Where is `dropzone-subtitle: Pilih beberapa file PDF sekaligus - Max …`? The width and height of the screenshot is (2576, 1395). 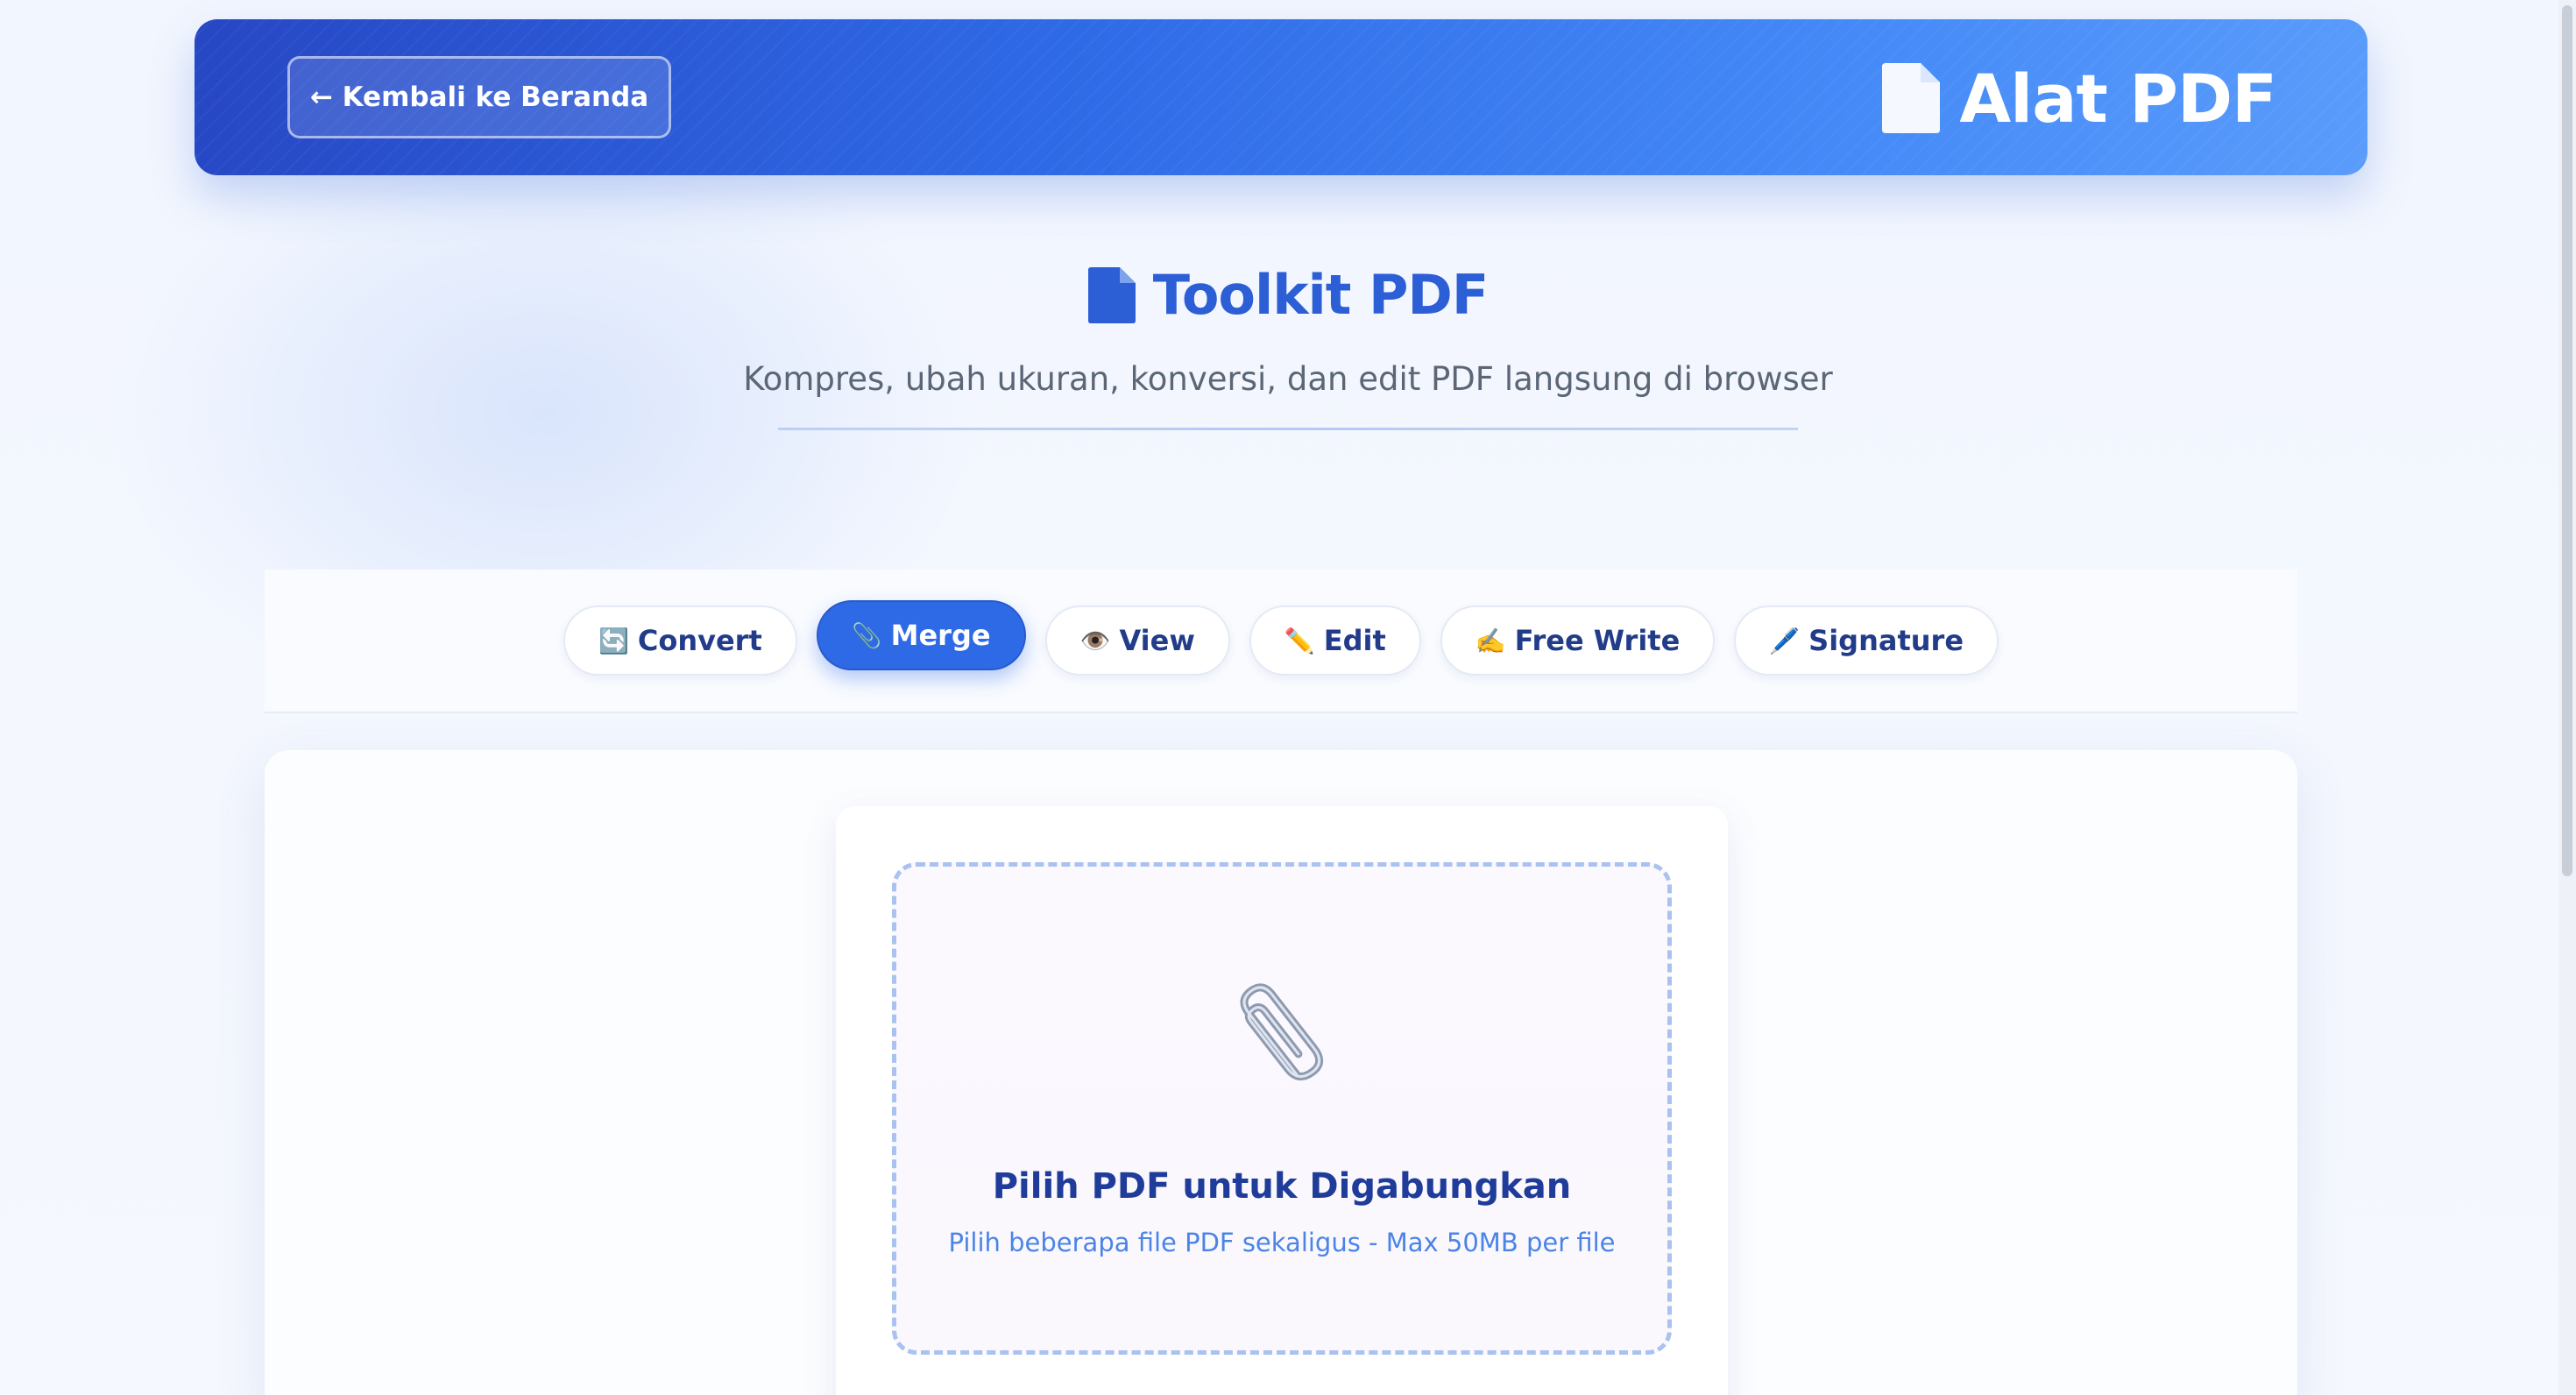 dropzone-subtitle: Pilih beberapa file PDF sekaligus - Max … is located at coordinates (1282, 1242).